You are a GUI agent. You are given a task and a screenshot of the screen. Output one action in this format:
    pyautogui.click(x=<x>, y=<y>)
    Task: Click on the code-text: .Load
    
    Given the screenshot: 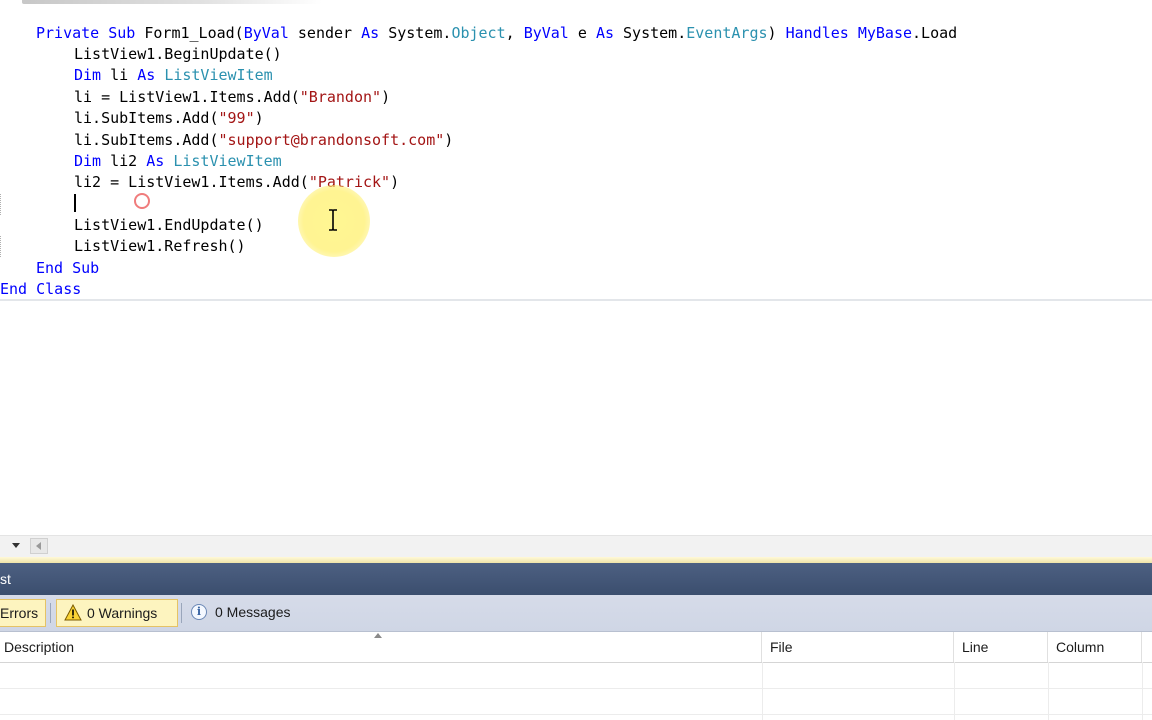 What is the action you would take?
    pyautogui.click(x=935, y=33)
    